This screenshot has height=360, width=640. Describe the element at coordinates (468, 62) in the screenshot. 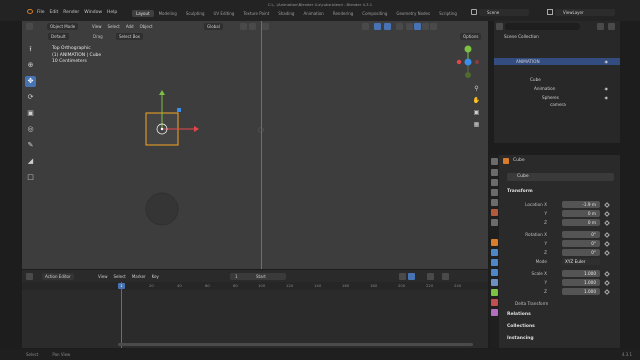

I see `navigation-gizmo` at that location.